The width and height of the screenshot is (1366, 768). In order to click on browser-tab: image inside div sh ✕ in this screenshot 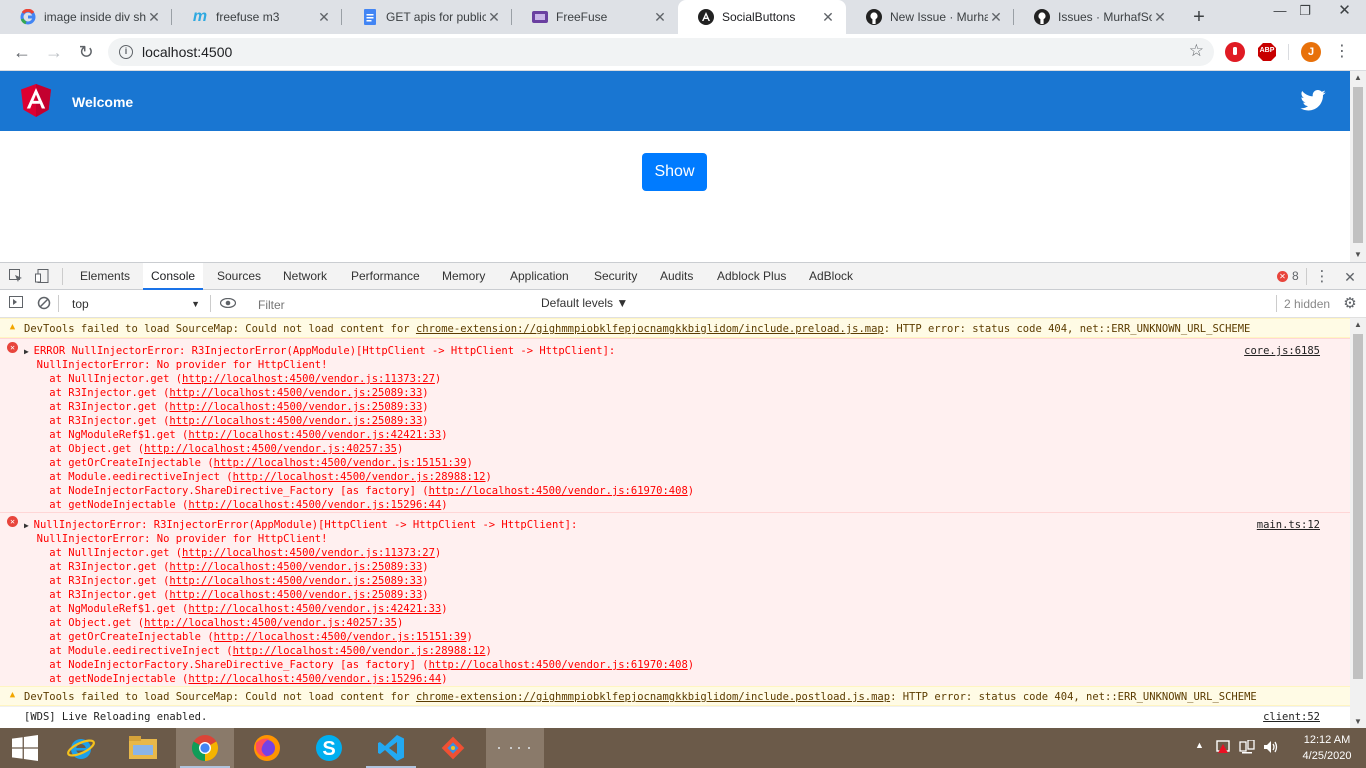, I will do `click(86, 17)`.